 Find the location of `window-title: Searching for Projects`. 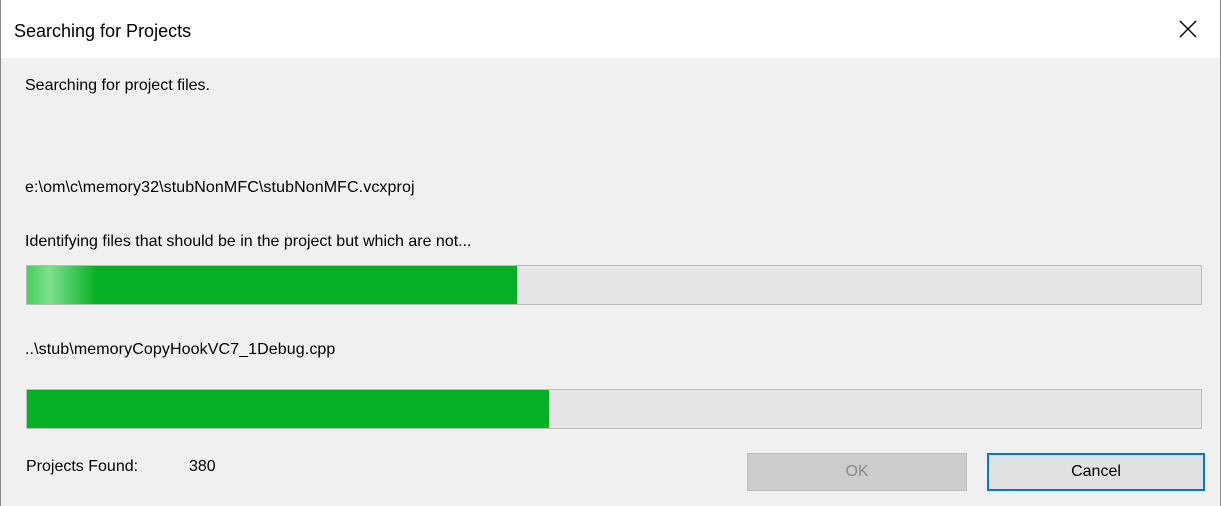

window-title: Searching for Projects is located at coordinates (103, 31).